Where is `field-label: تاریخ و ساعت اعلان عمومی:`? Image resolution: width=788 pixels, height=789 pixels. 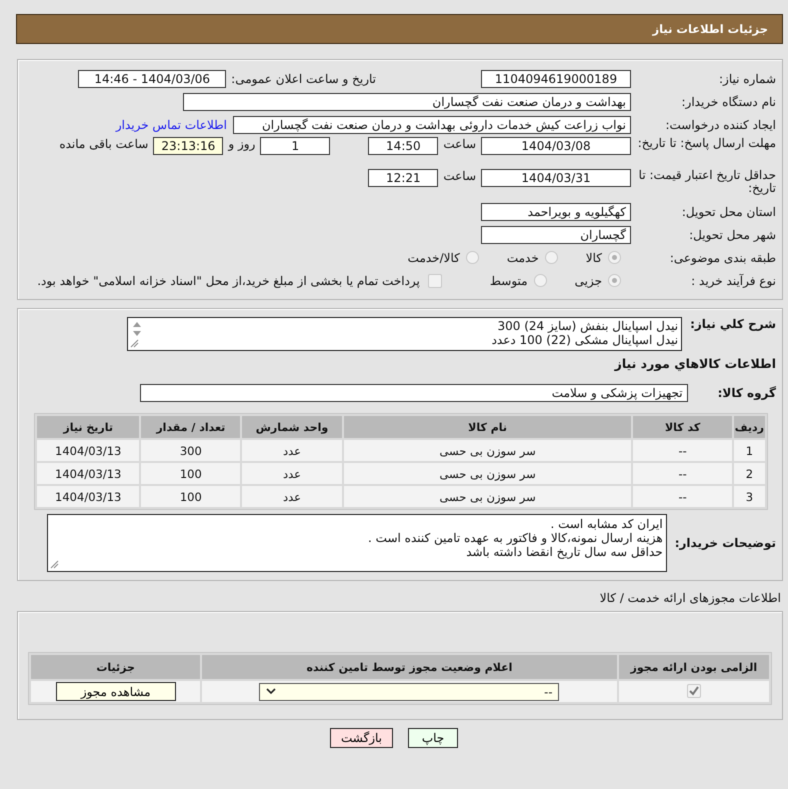
field-label: تاریخ و ساعت اعلان عمومی: is located at coordinates (303, 79).